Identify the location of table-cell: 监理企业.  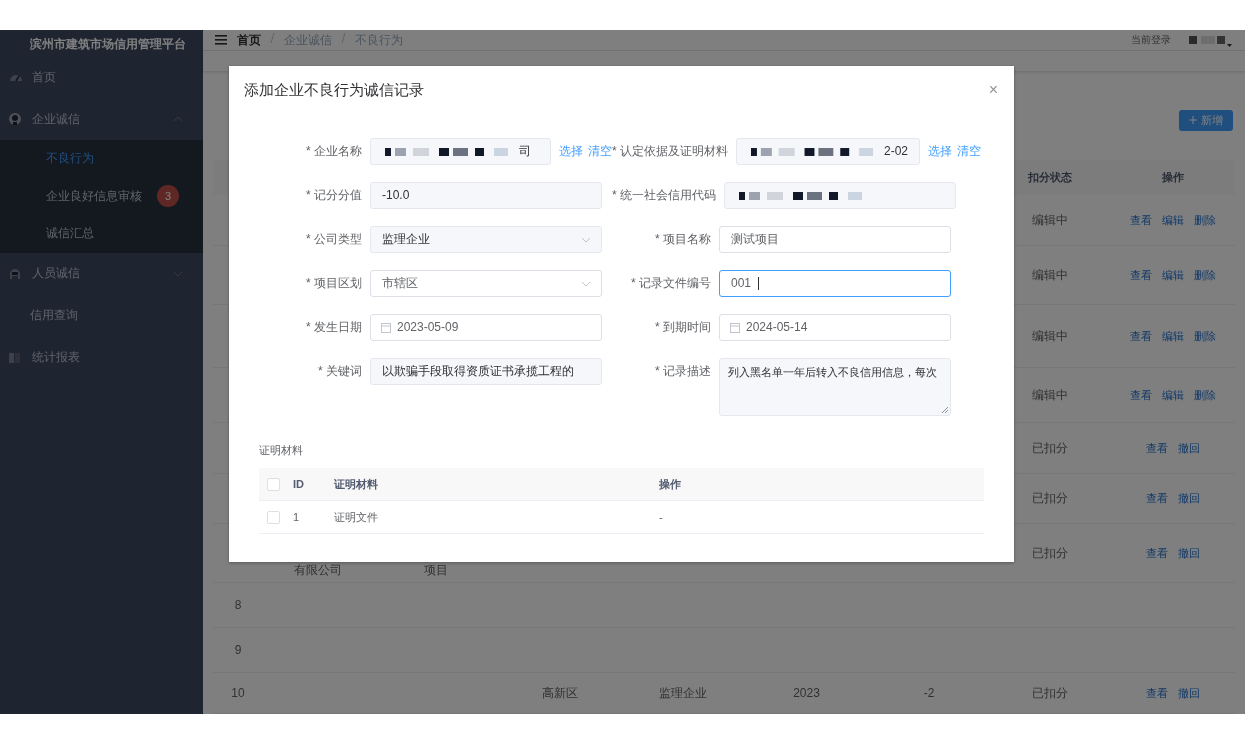
(682, 693).